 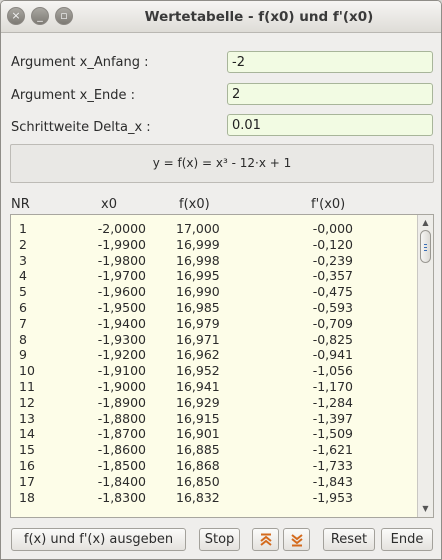 I want to click on row-nr: 8, so click(x=23, y=339).